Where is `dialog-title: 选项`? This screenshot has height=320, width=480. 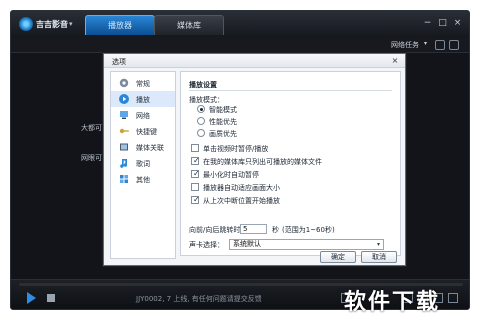
dialog-title: 选项 is located at coordinates (119, 62).